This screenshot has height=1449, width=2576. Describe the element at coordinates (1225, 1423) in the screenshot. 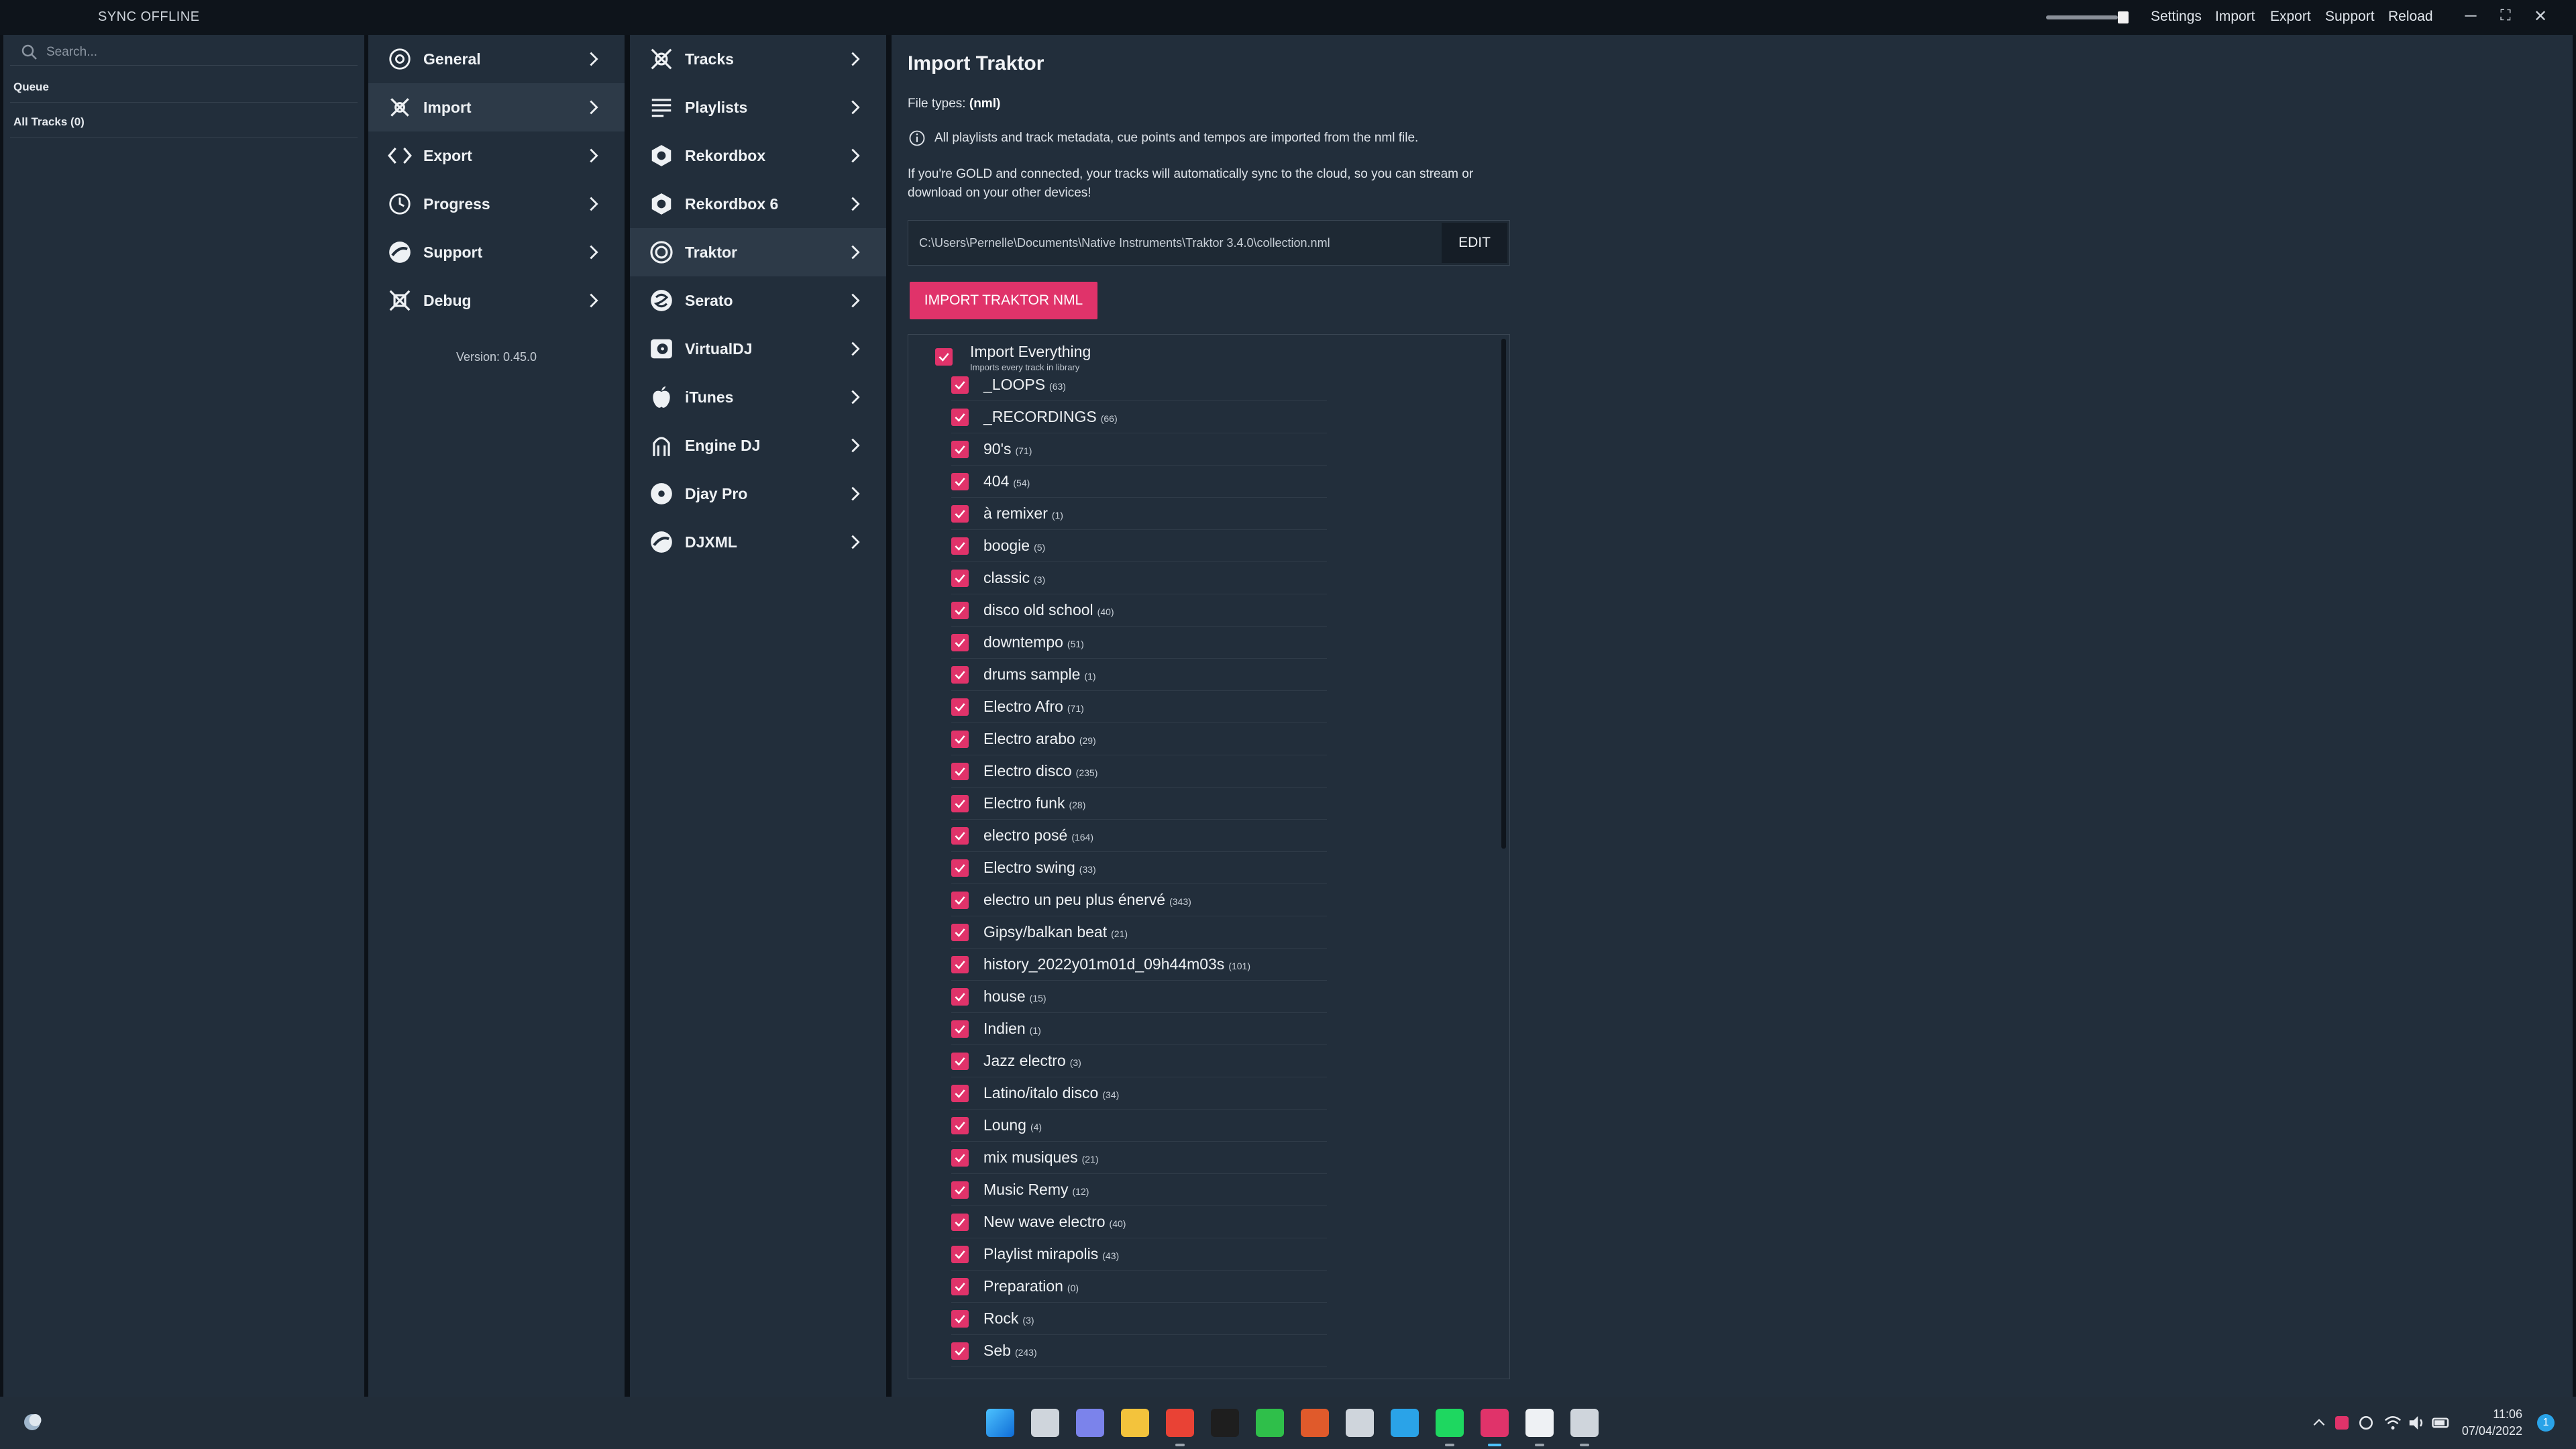

I see `ableton-live-icon` at that location.